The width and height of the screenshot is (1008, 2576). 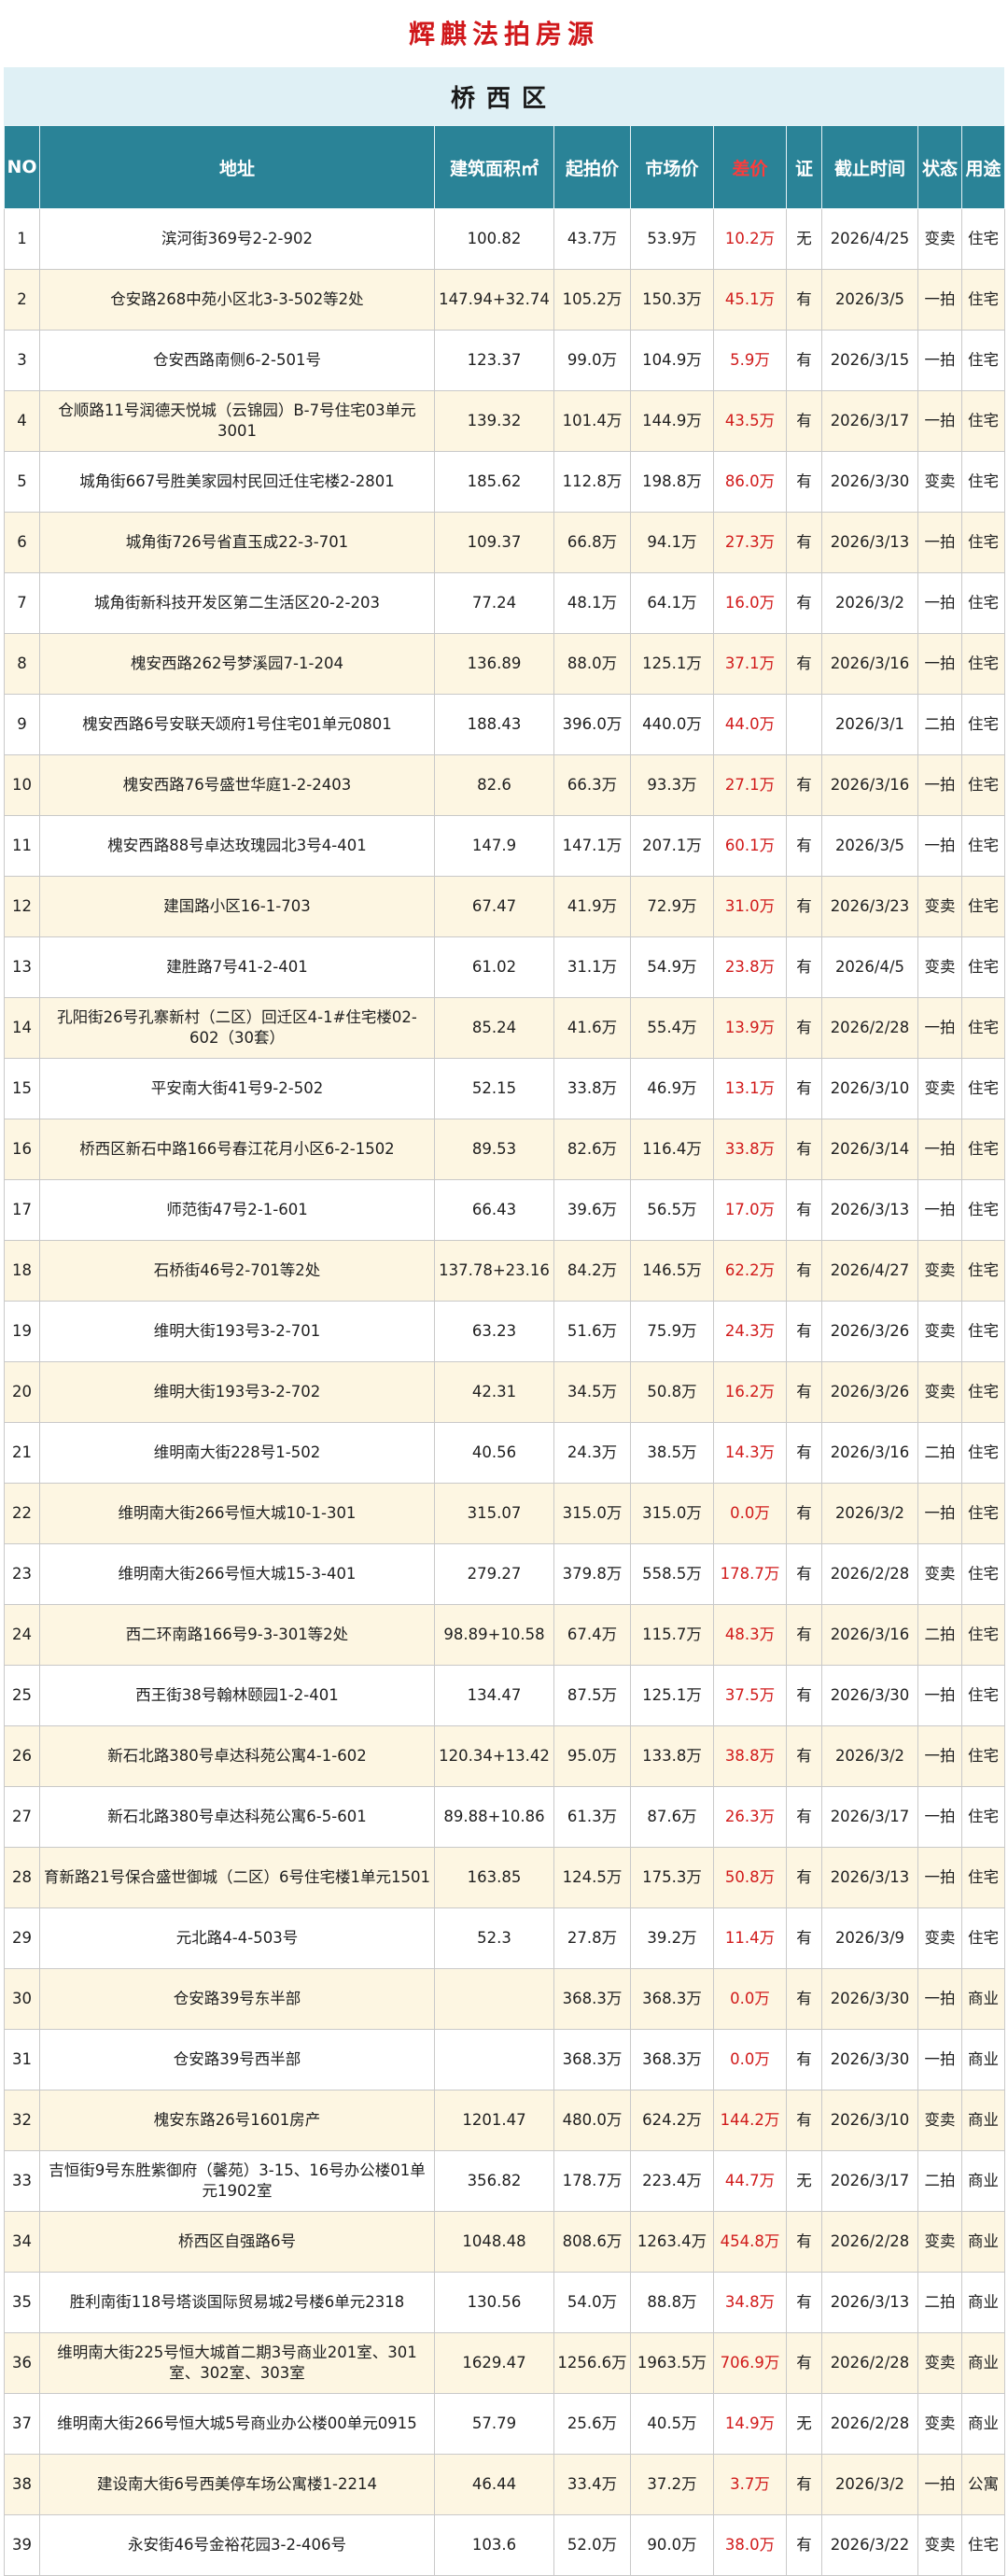 What do you see at coordinates (592, 1635) in the screenshot?
I see `cell-start-price: 67.4万` at bounding box center [592, 1635].